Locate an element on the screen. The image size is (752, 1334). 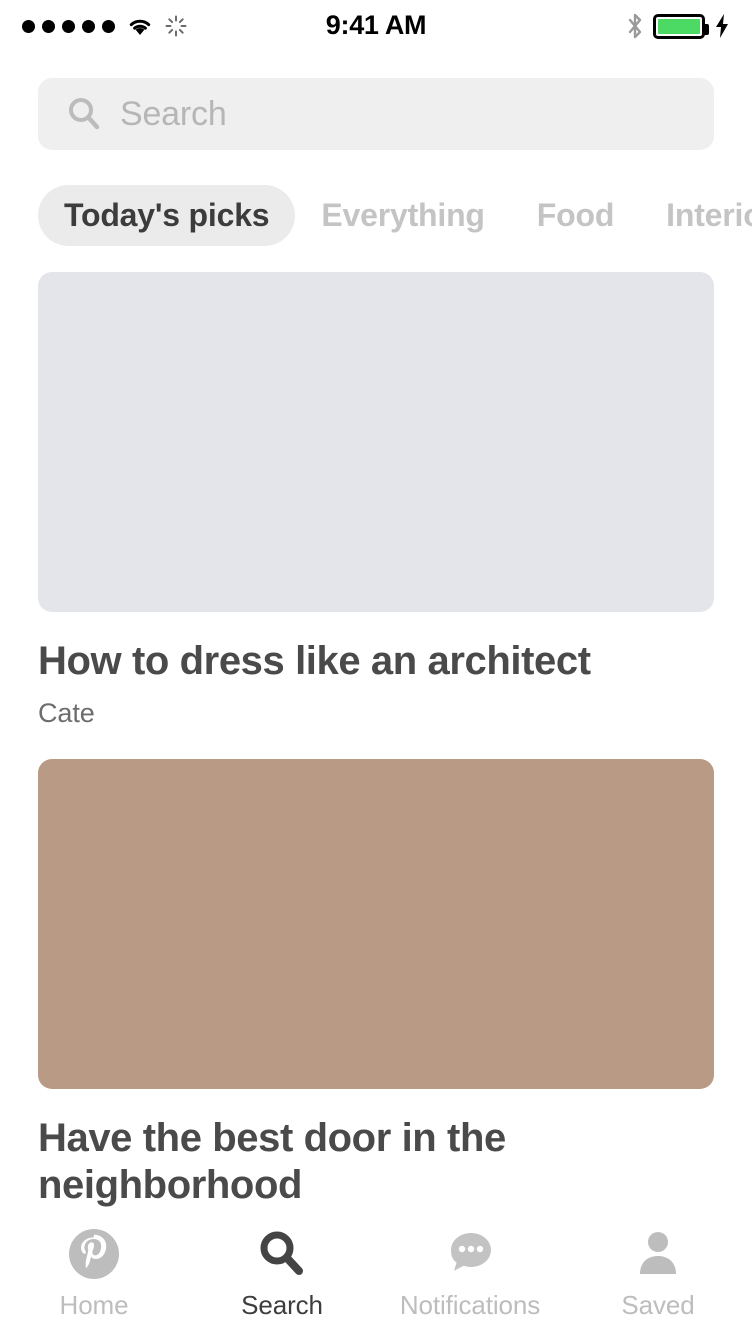
card-title: Have the best door in the neighborhood is located at coordinates (272, 1161).